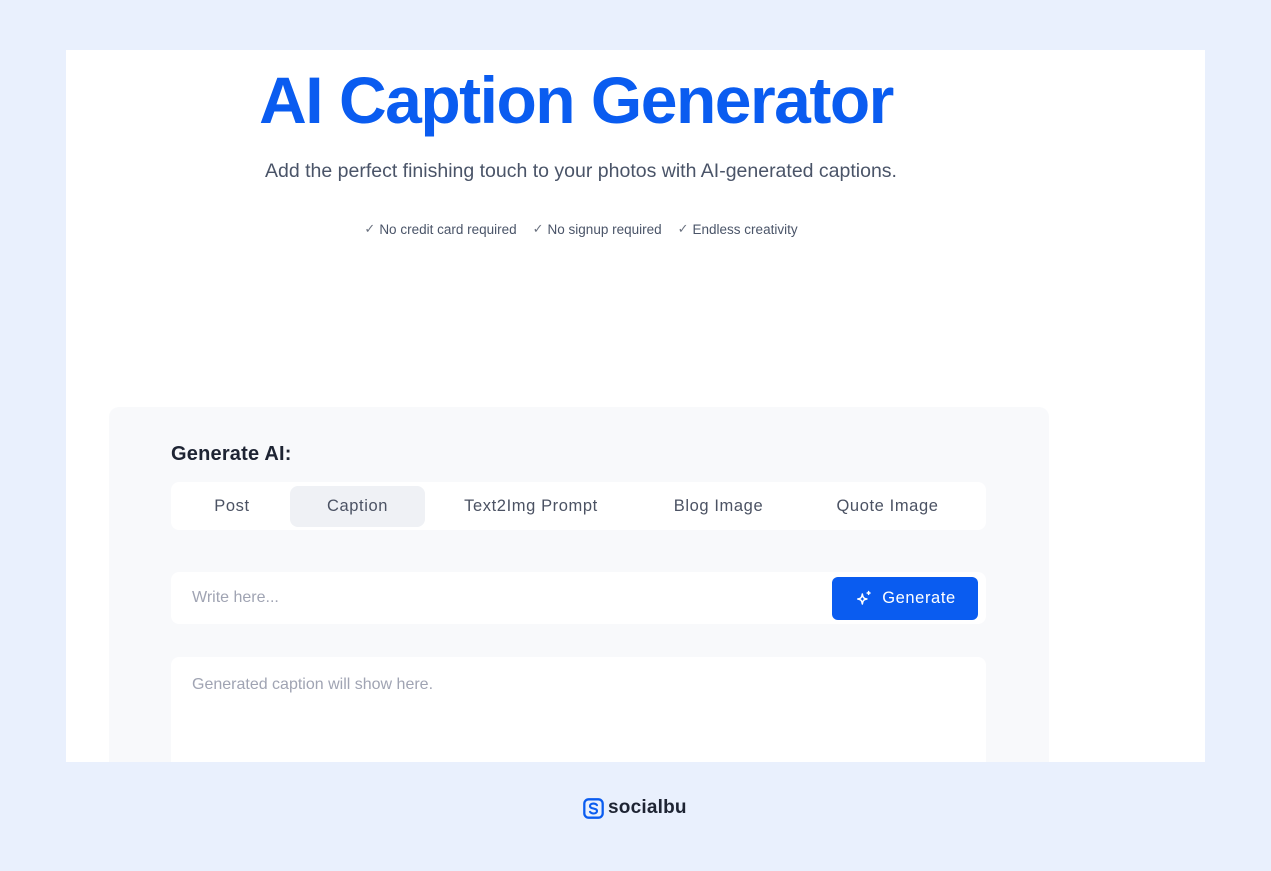 This screenshot has width=1271, height=871. What do you see at coordinates (232, 506) in the screenshot?
I see `tab-post: Post` at bounding box center [232, 506].